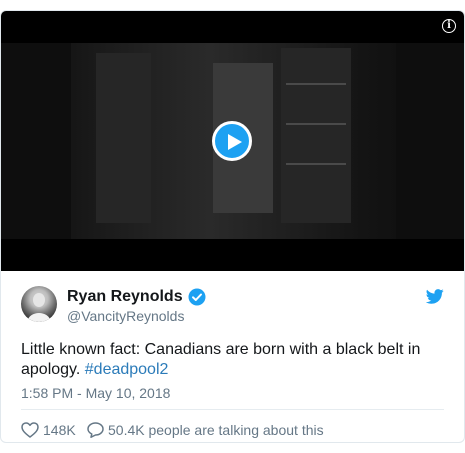 This screenshot has width=465, height=453. What do you see at coordinates (59, 430) in the screenshot?
I see `likes-count: 148K` at bounding box center [59, 430].